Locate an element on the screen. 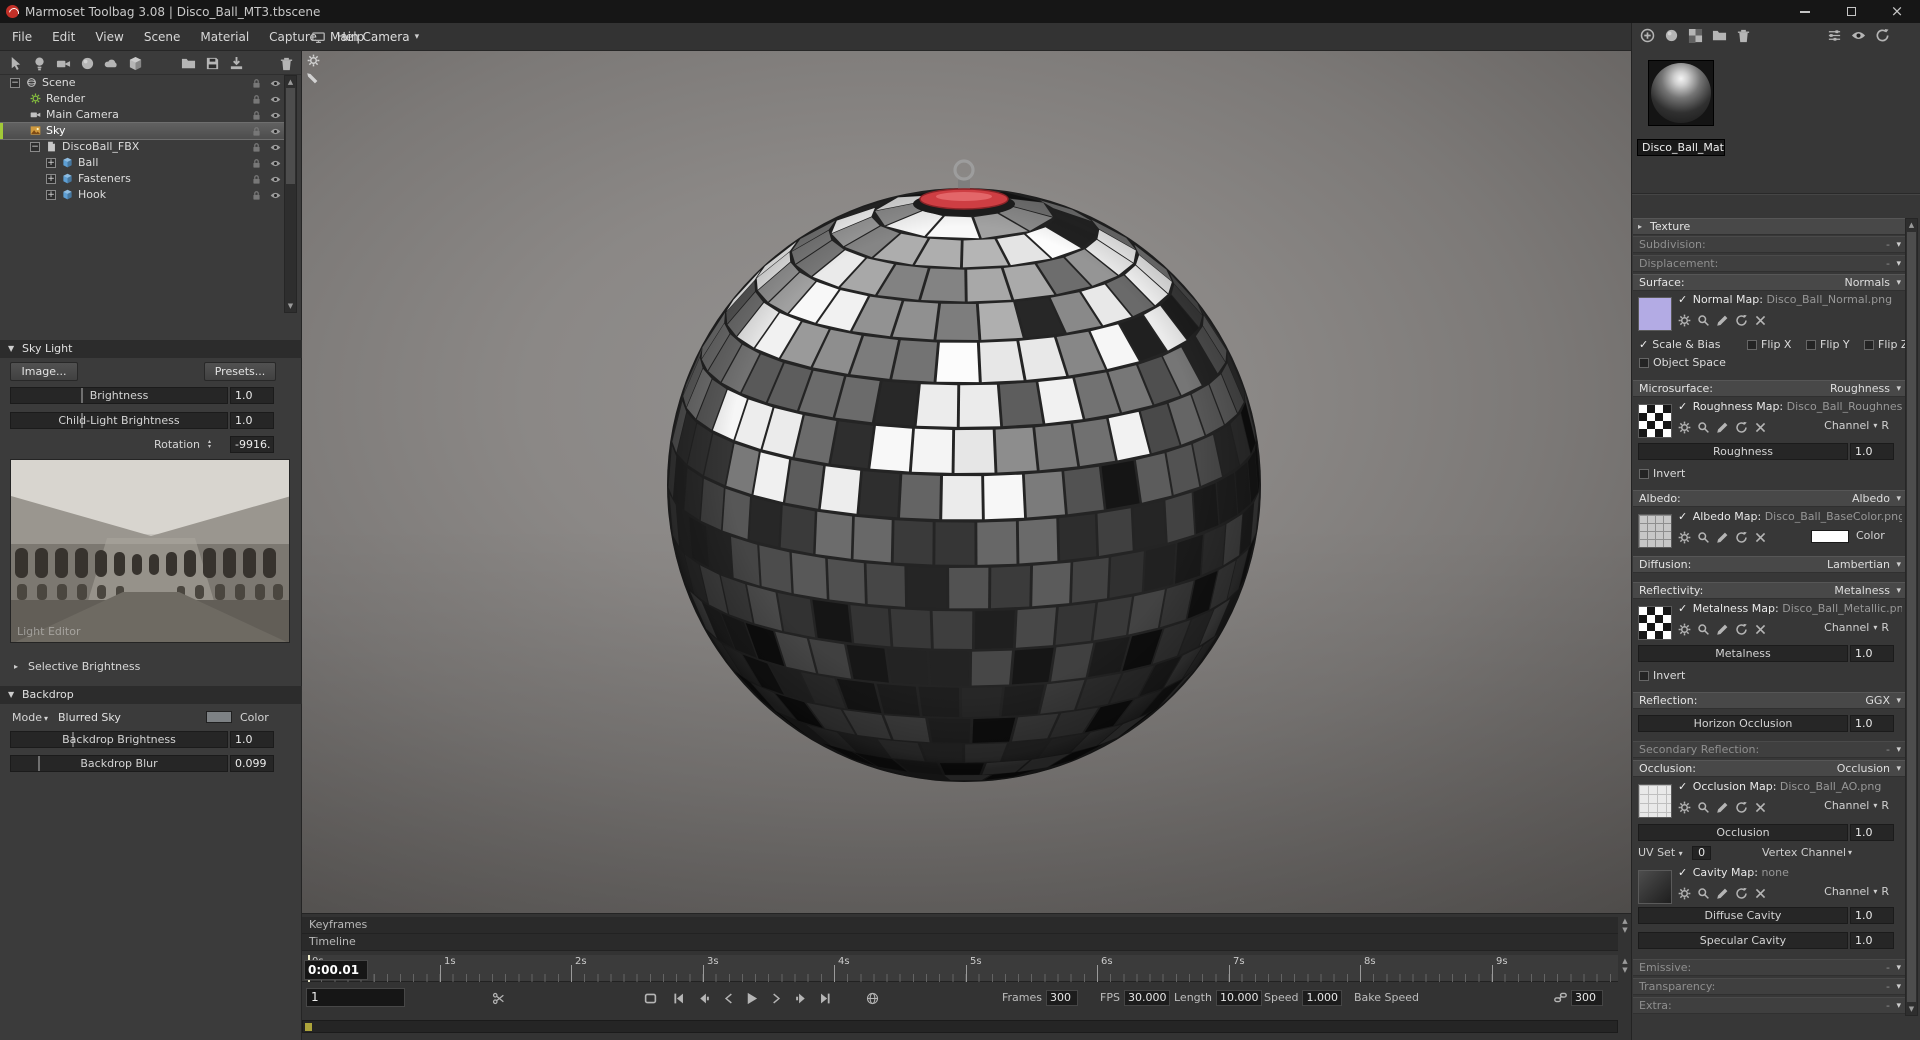 This screenshot has height=1040, width=1920. open-folder-icon is located at coordinates (188, 63).